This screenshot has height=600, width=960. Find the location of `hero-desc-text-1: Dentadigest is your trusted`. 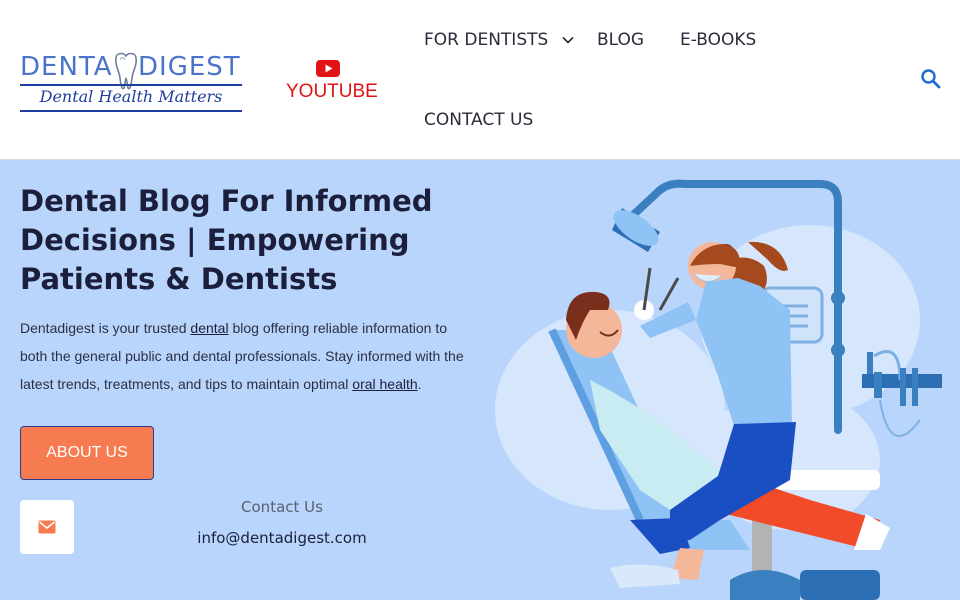

hero-desc-text-1: Dentadigest is your trusted is located at coordinates (105, 328).